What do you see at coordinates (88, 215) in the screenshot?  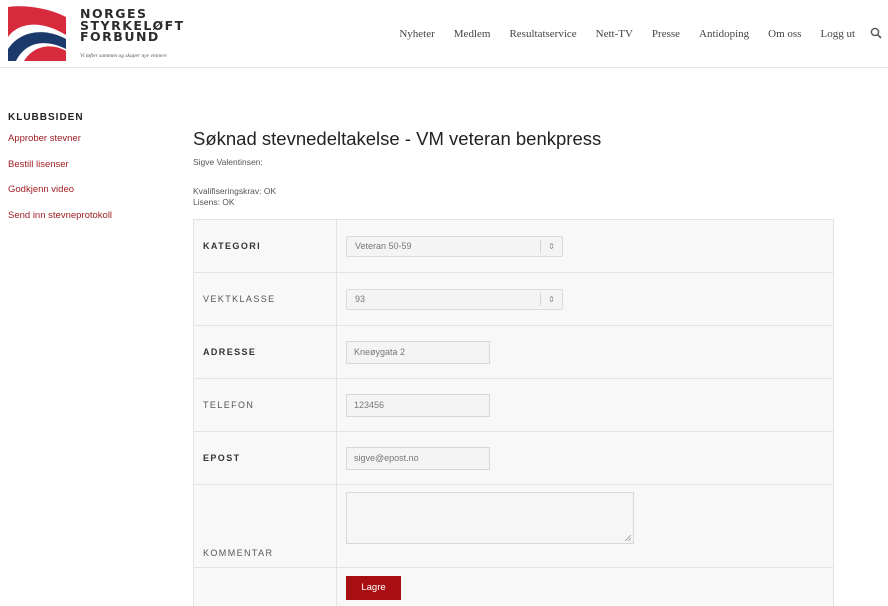 I see `sidebar-link-send-stevneprotokoll: Send inn stevneprotokoll` at bounding box center [88, 215].